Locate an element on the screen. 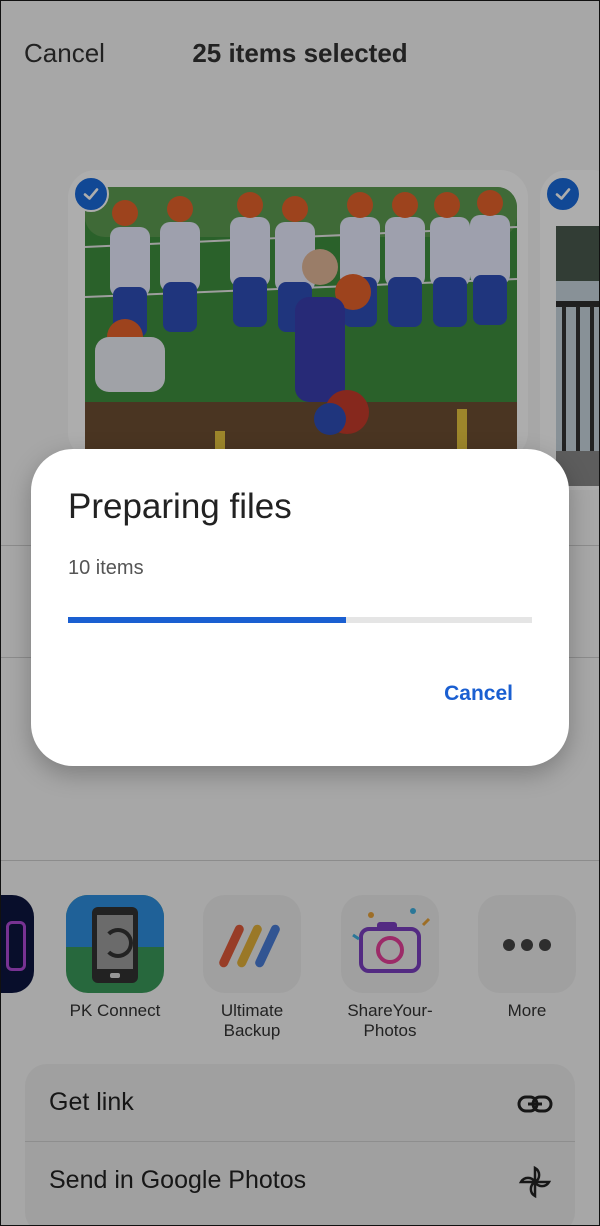  dialog-title: Preparing files is located at coordinates (180, 506).